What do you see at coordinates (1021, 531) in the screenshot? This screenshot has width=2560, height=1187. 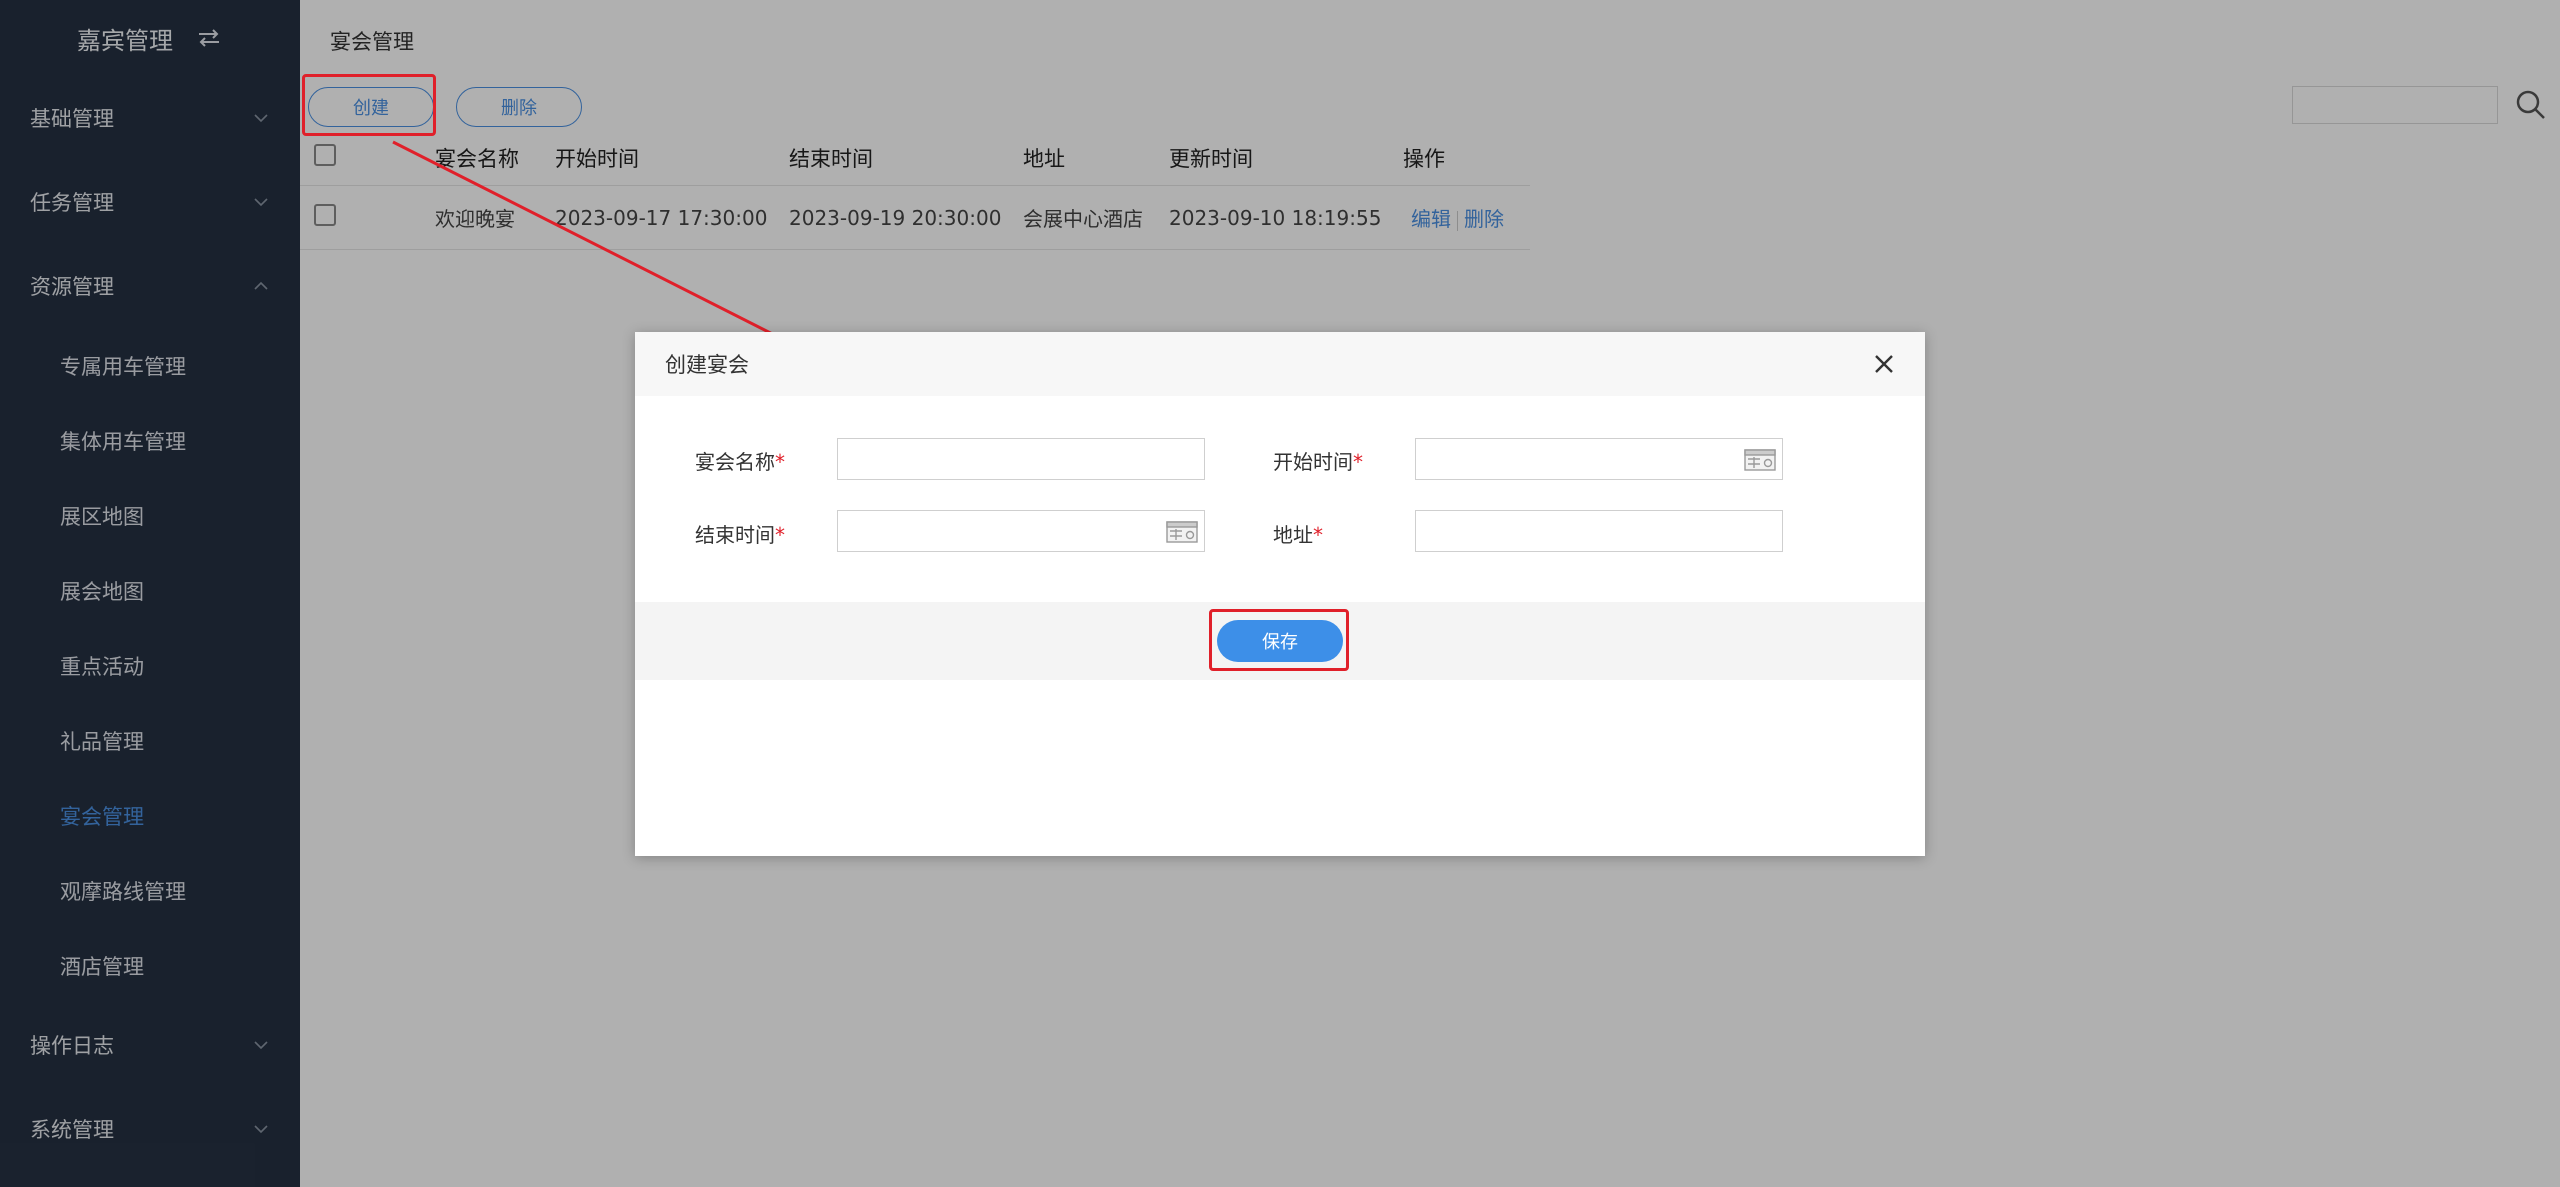 I see `end-time-input` at bounding box center [1021, 531].